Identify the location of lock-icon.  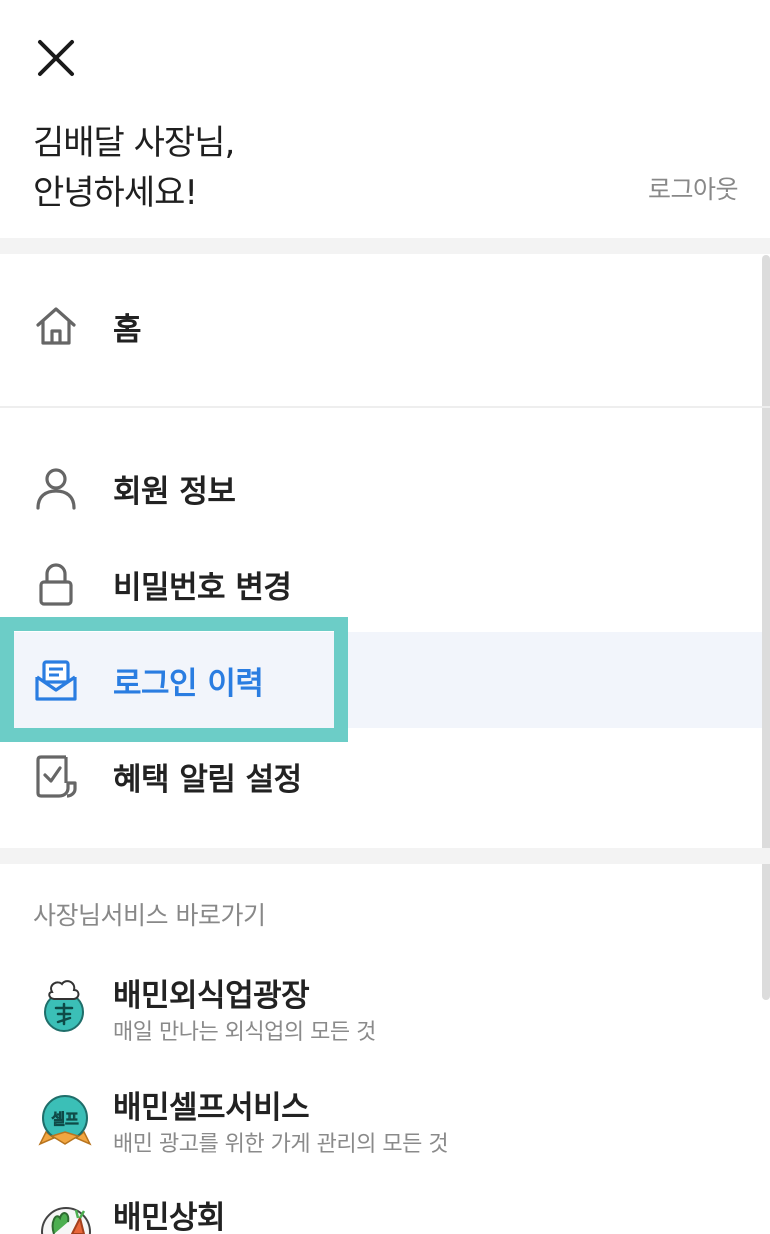
(56, 584).